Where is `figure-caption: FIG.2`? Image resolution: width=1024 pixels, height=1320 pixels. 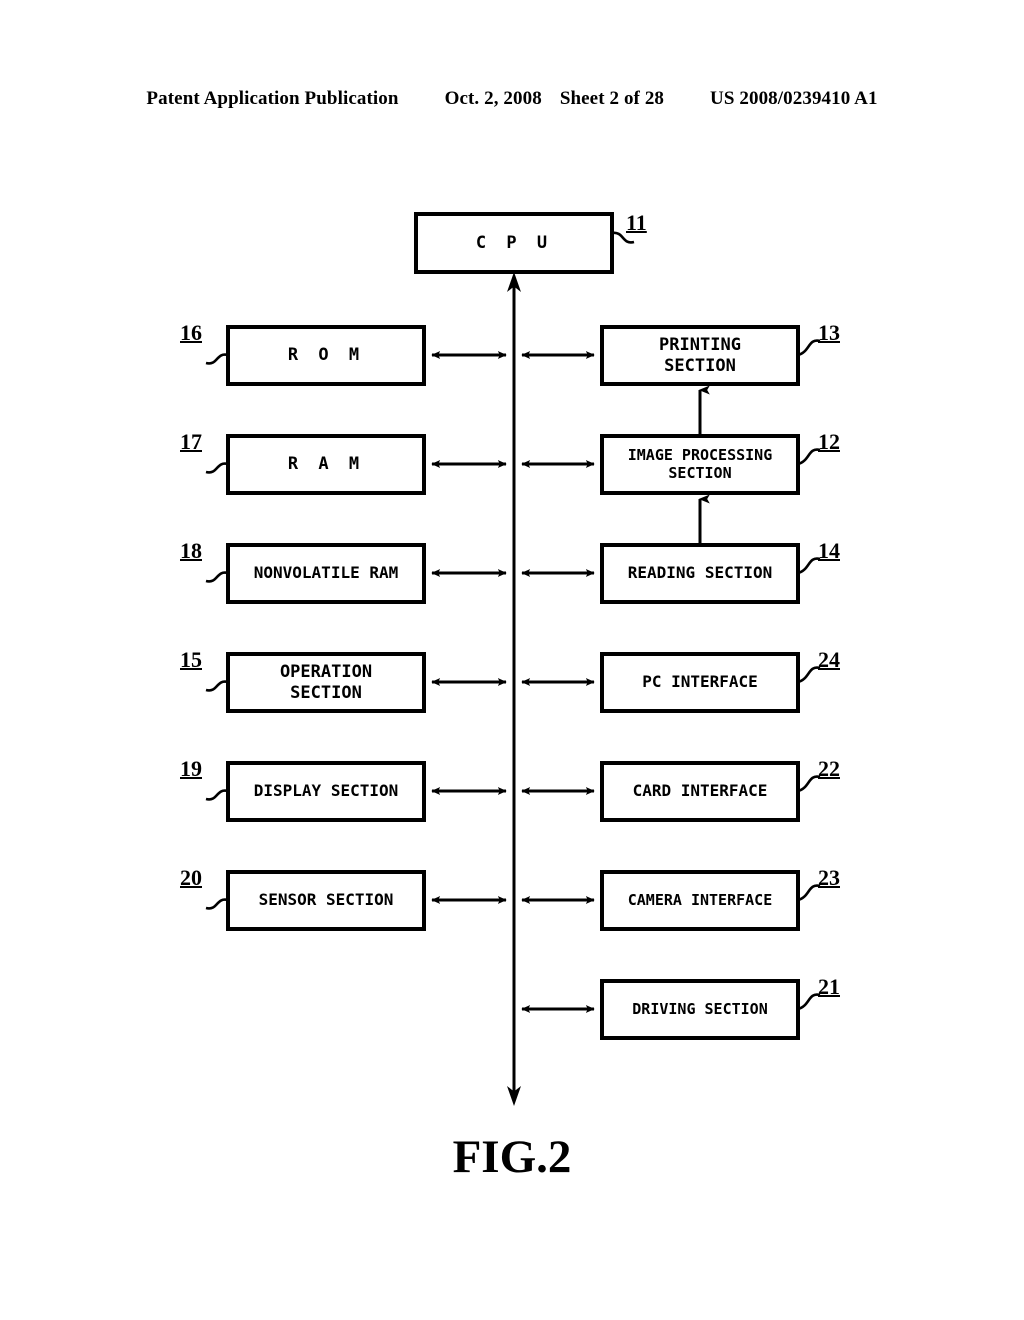
figure-caption: FIG.2 is located at coordinates (512, 1157).